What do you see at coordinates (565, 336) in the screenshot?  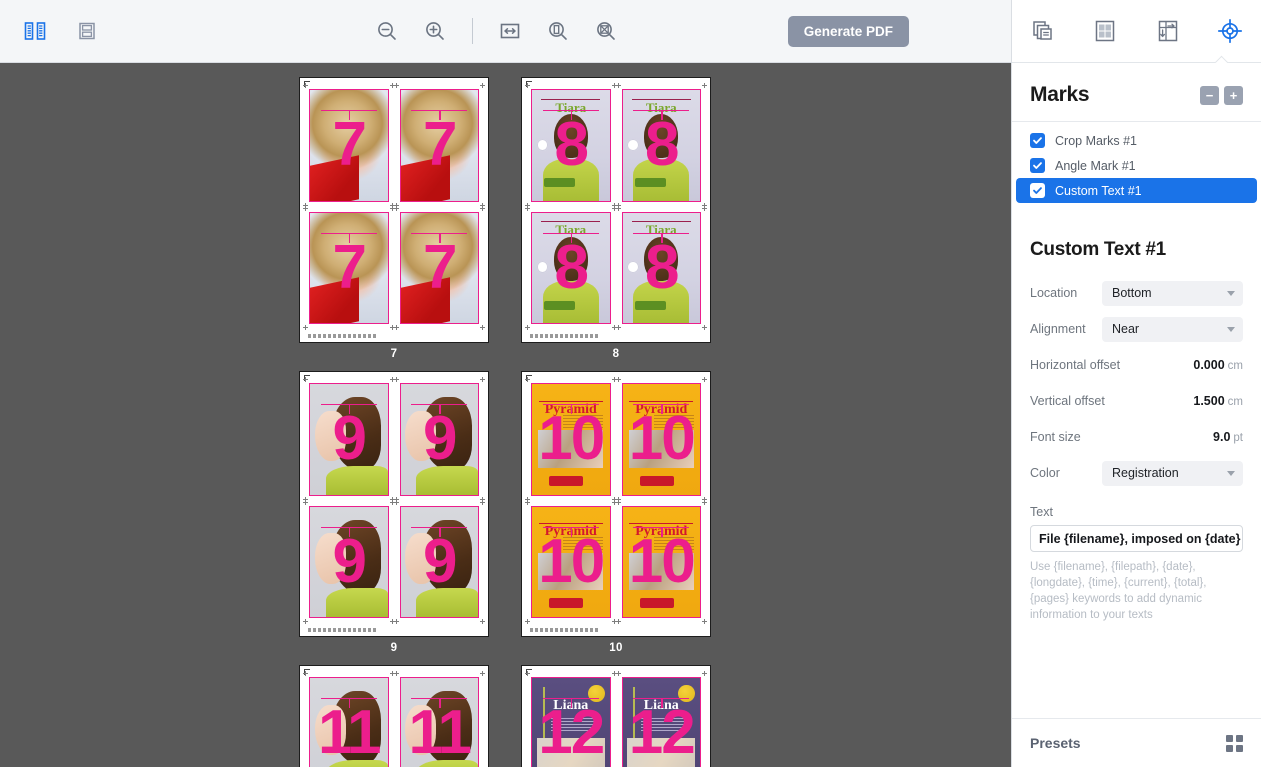 I see `custom-text-mark` at bounding box center [565, 336].